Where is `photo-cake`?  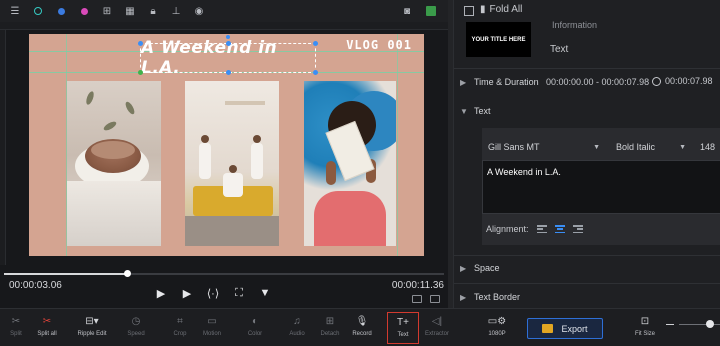 photo-cake is located at coordinates (114, 163).